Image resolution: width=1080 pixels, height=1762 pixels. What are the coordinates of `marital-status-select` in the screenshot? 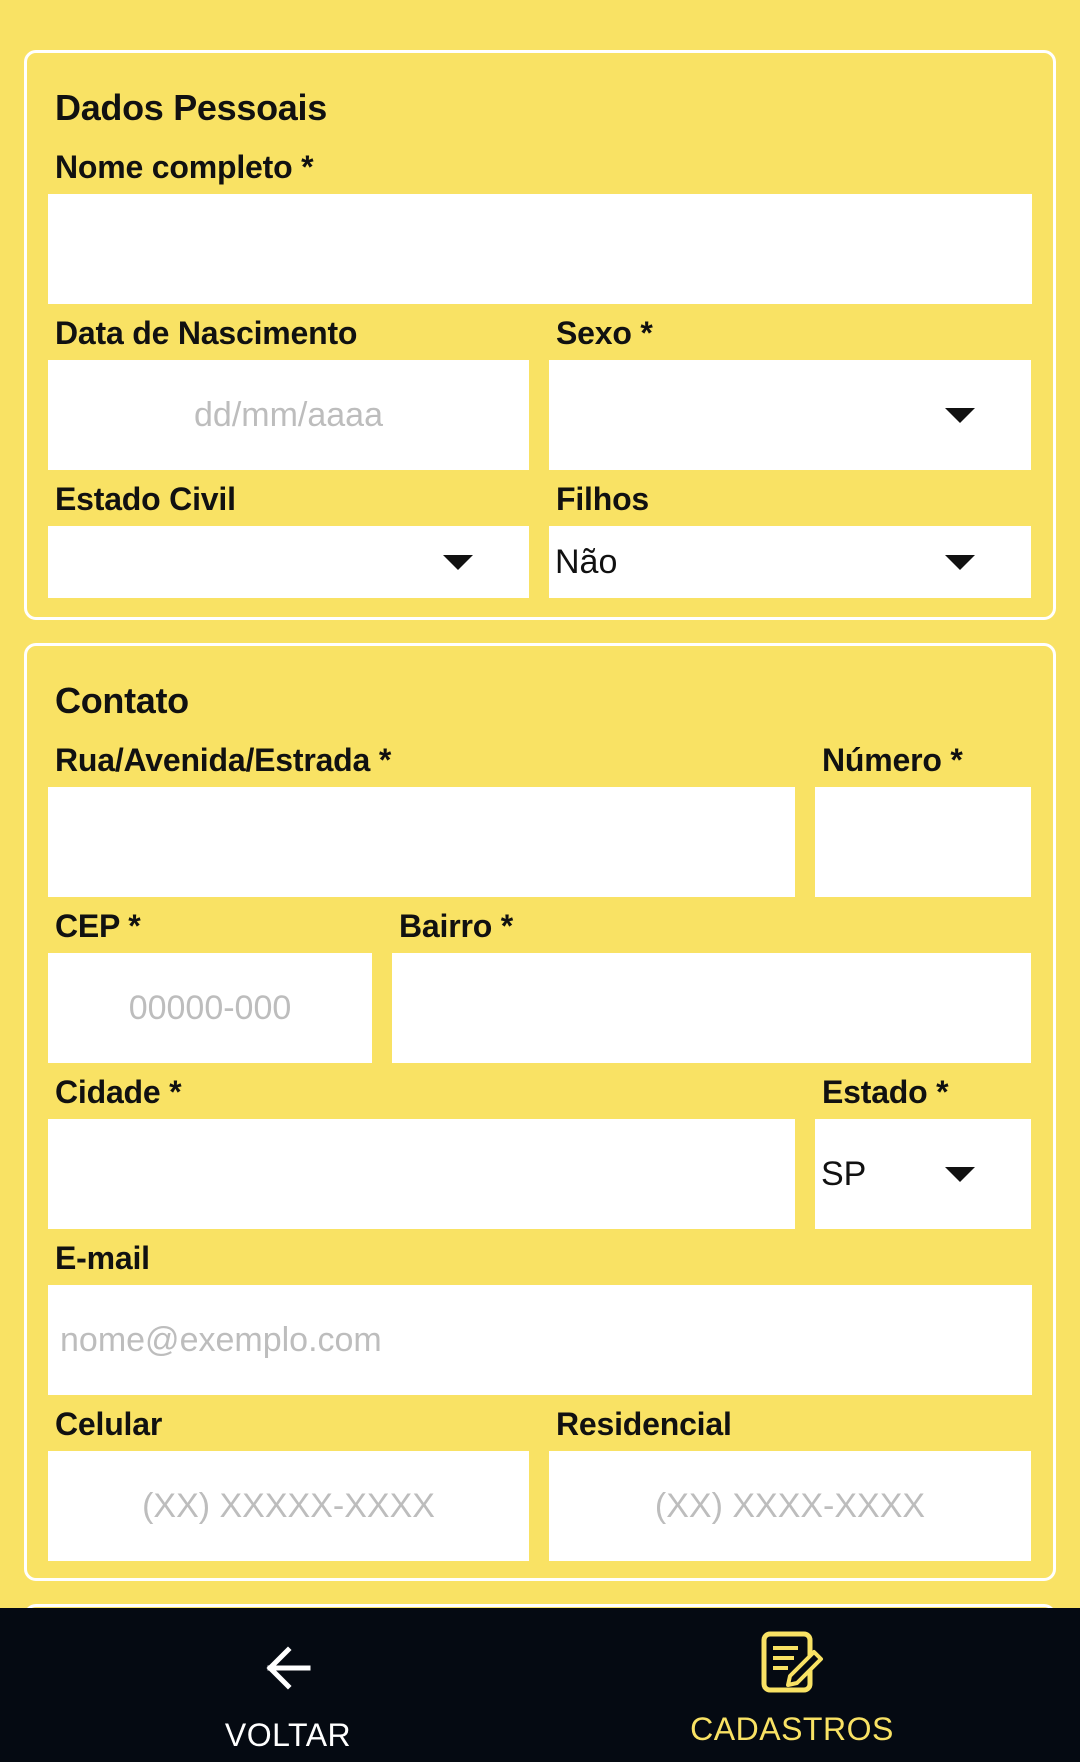 It's located at (288, 562).